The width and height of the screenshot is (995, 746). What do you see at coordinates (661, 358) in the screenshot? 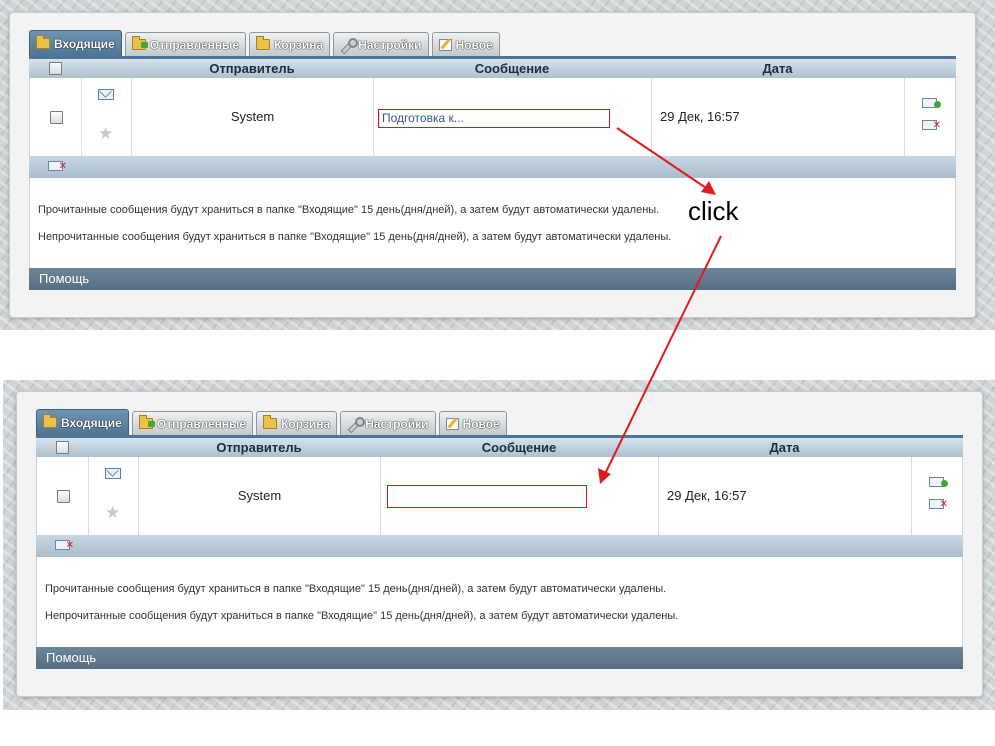
I see `arrow-to-emptied-field` at bounding box center [661, 358].